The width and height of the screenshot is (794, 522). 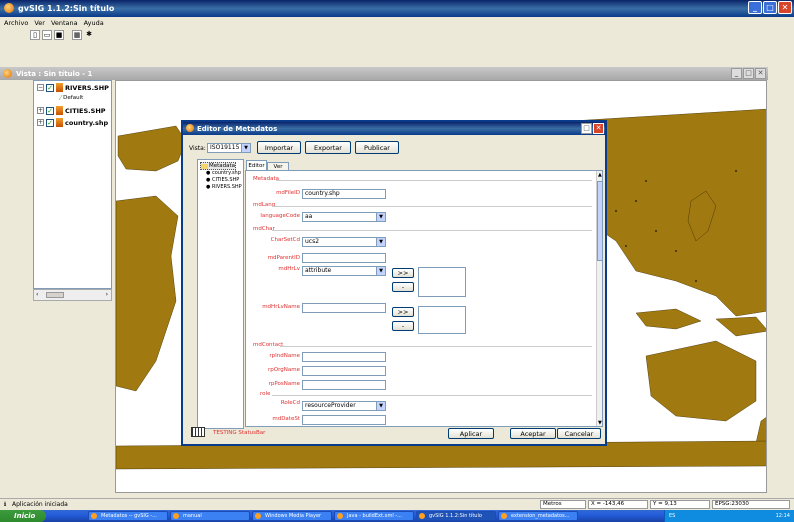 What do you see at coordinates (94, 23) in the screenshot?
I see `menu-ayuda: Ayuda` at bounding box center [94, 23].